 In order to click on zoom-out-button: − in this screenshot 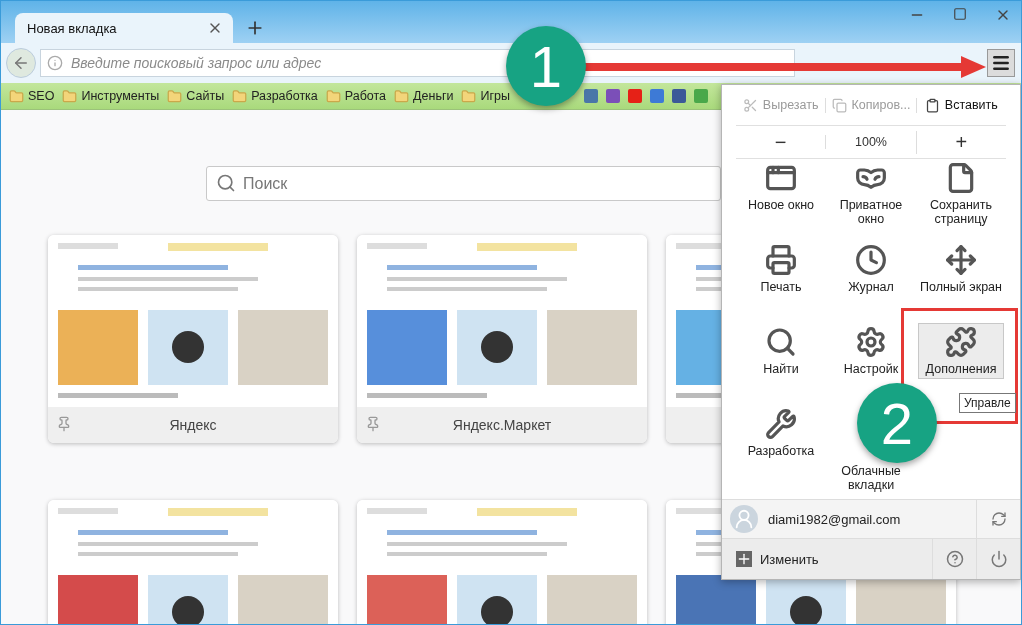, I will do `click(781, 142)`.